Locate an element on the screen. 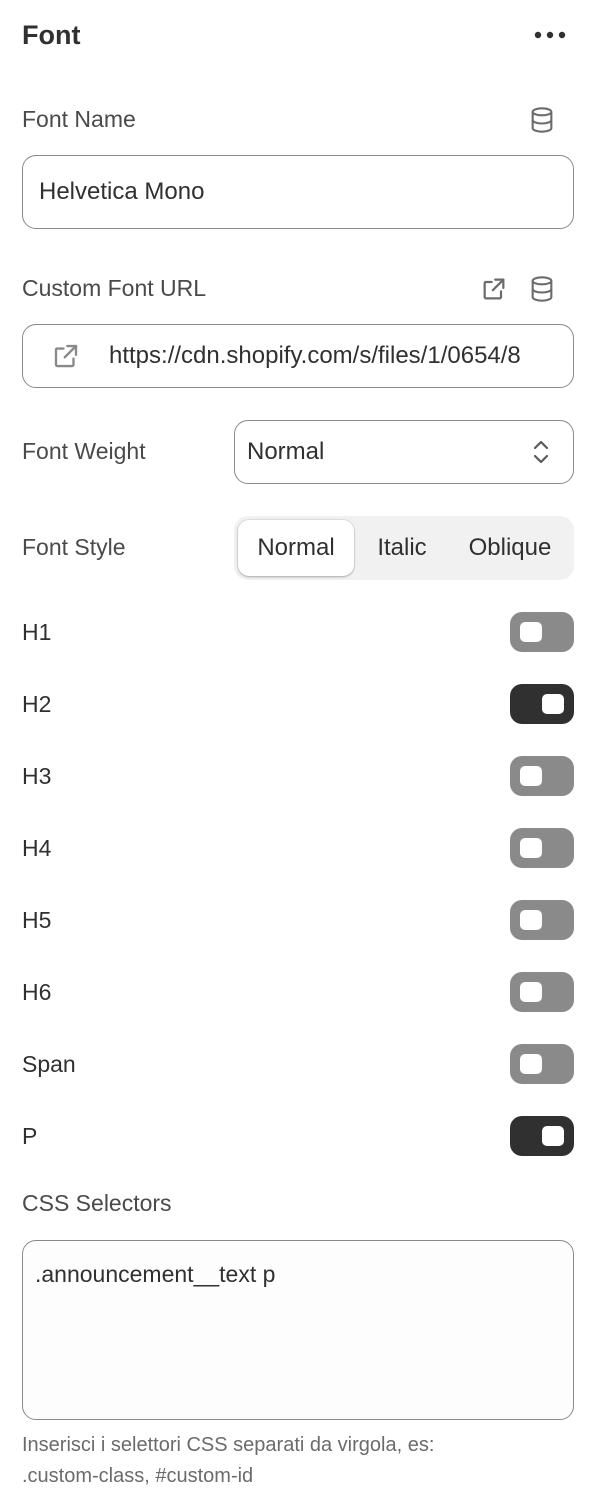  toggle-h3 is located at coordinates (542, 776).